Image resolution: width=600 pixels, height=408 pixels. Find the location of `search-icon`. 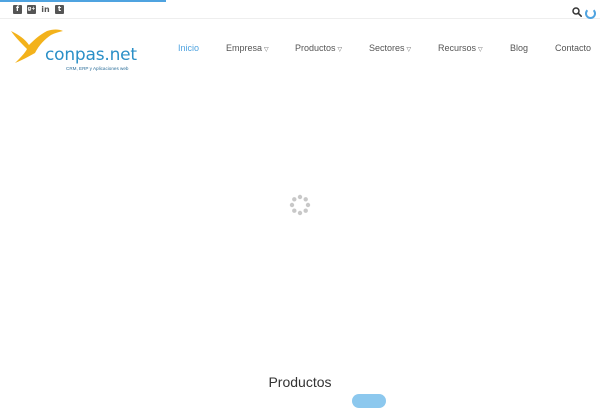

search-icon is located at coordinates (577, 13).